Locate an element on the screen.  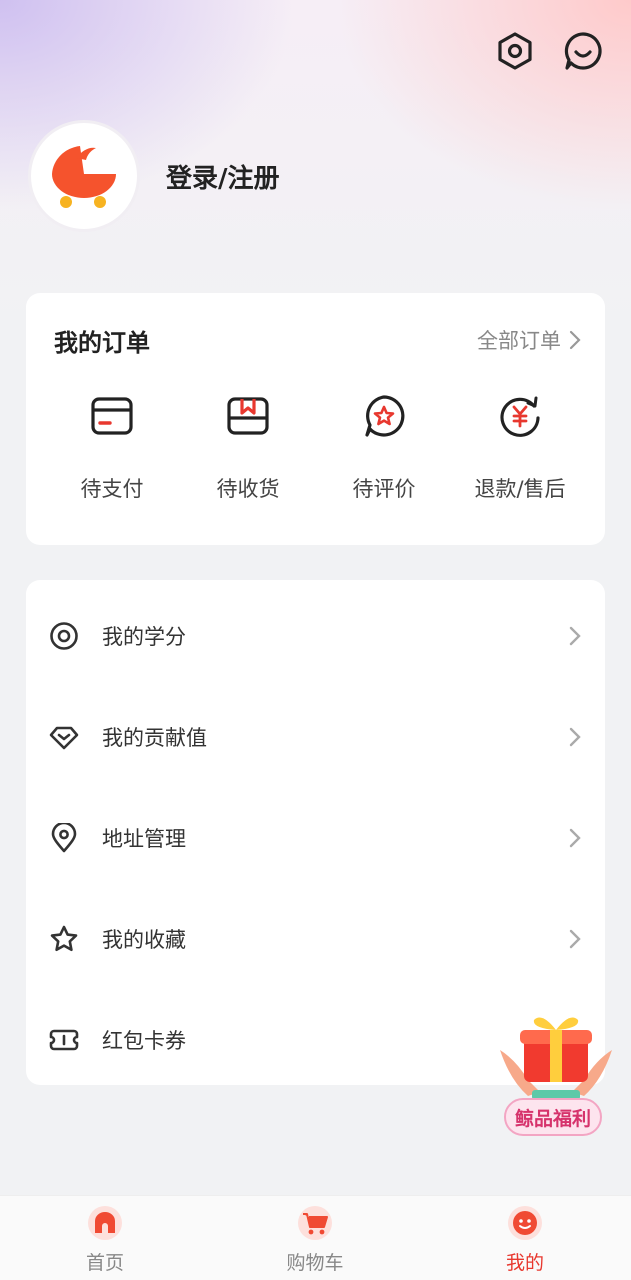
location-pin-icon is located at coordinates (64, 838).